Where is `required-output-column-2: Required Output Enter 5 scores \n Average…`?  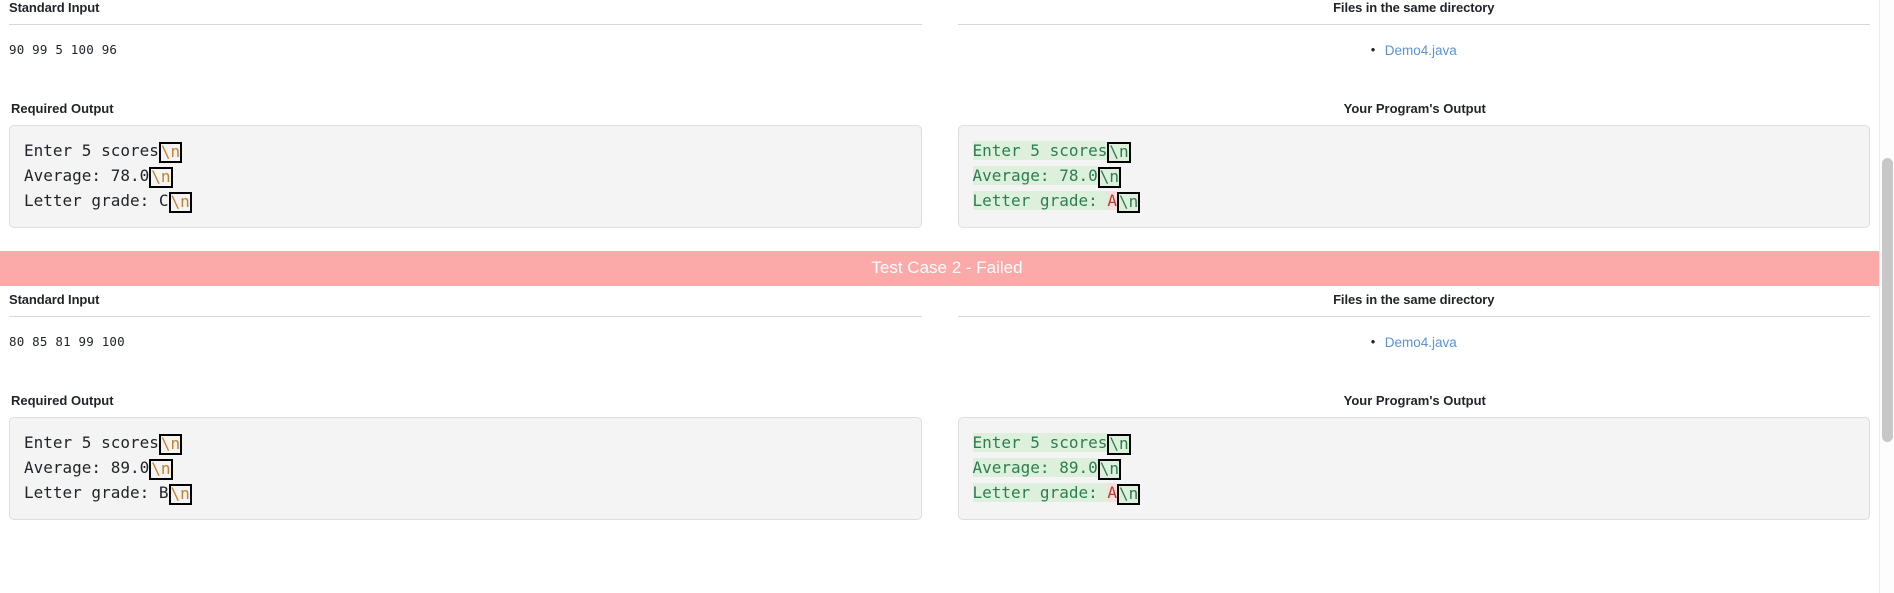 required-output-column-2: Required Output Enter 5 scores \n Average… is located at coordinates (474, 456).